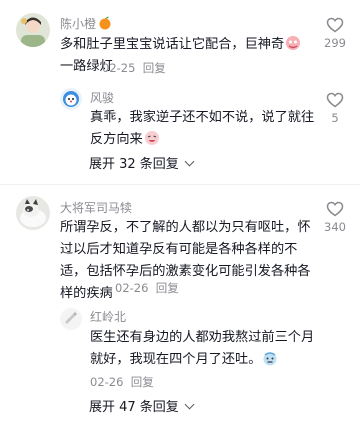 This screenshot has width=360, height=431. I want to click on username: 陈小橙, so click(86, 25).